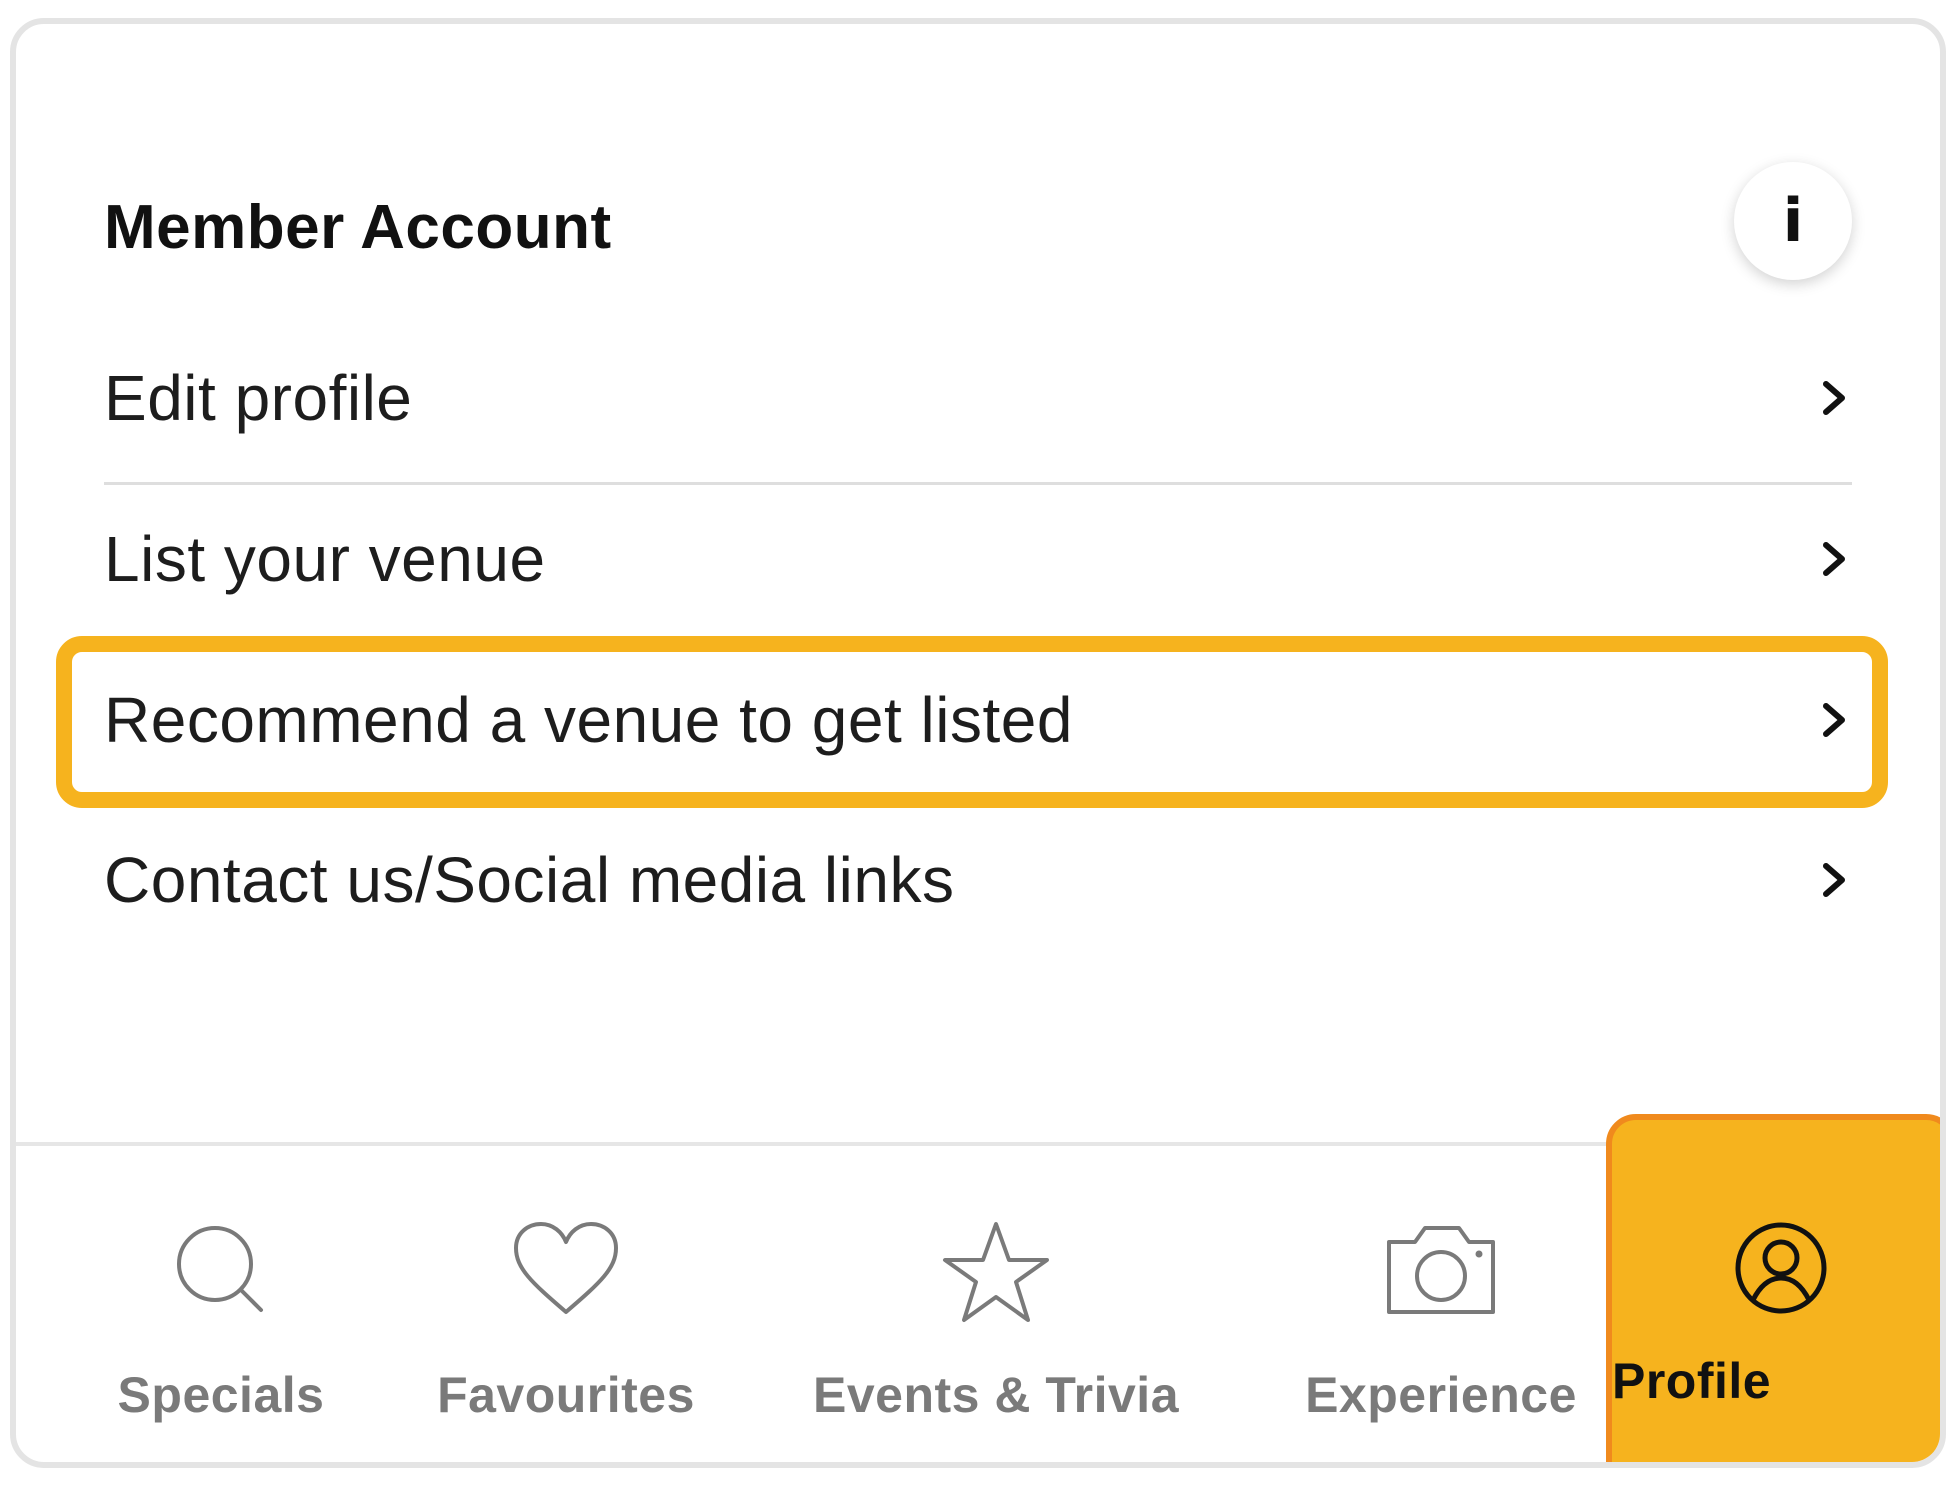 Image resolution: width=1959 pixels, height=1492 pixels. I want to click on tab-label: Favourites, so click(566, 1395).